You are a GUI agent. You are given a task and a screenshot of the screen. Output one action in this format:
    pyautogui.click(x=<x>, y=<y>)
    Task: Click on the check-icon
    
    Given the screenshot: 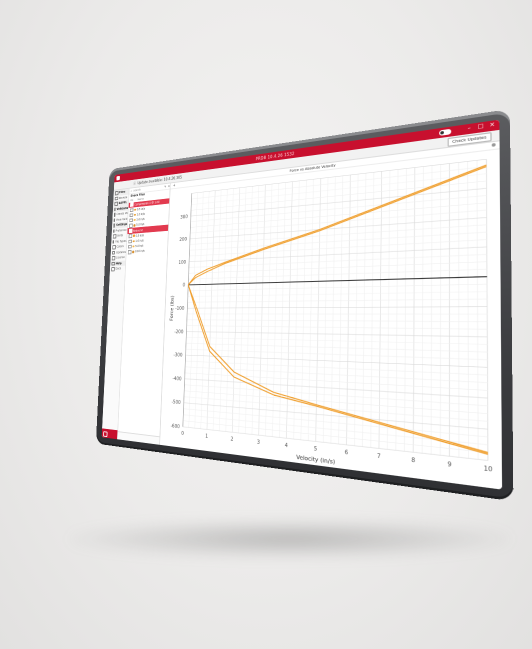 What is the action you would take?
    pyautogui.click(x=115, y=209)
    